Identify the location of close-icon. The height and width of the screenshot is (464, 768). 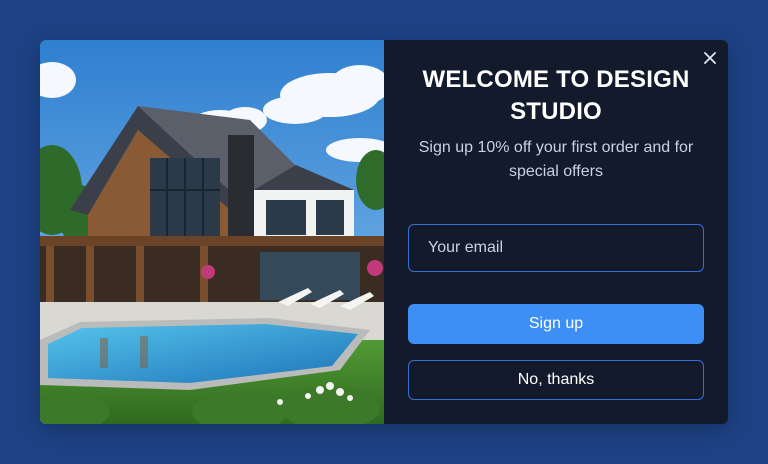
(710, 58).